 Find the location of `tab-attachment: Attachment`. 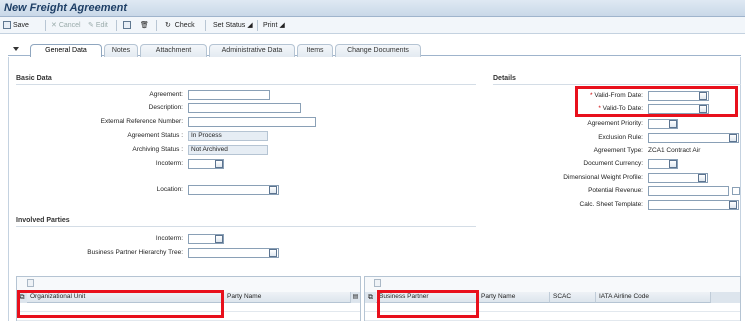

tab-attachment: Attachment is located at coordinates (173, 50).